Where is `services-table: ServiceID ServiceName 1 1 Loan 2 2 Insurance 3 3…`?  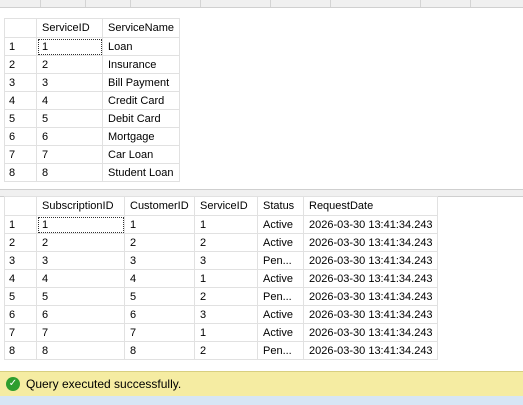
services-table: ServiceID ServiceName 1 1 Loan 2 2 Insurance 3 3… is located at coordinates (92, 100).